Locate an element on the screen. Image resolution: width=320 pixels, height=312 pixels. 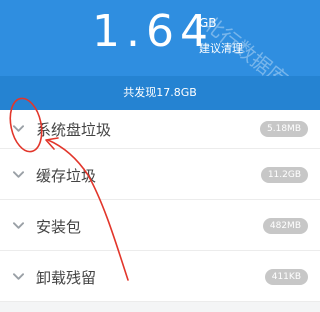
list-item-label: 缓存垃圾 is located at coordinates (66, 176).